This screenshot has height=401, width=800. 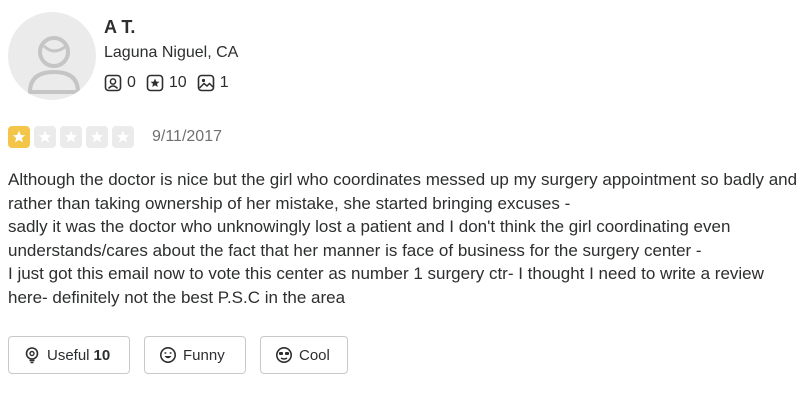 I want to click on friends-icon, so click(x=113, y=83).